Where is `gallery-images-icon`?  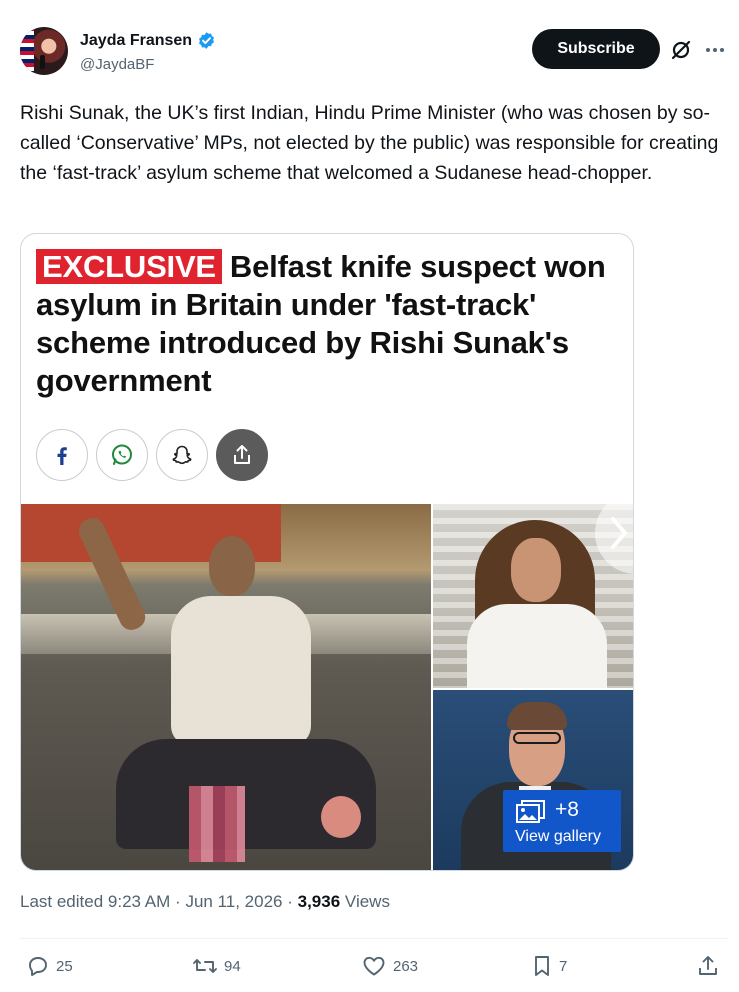
gallery-images-icon is located at coordinates (530, 811).